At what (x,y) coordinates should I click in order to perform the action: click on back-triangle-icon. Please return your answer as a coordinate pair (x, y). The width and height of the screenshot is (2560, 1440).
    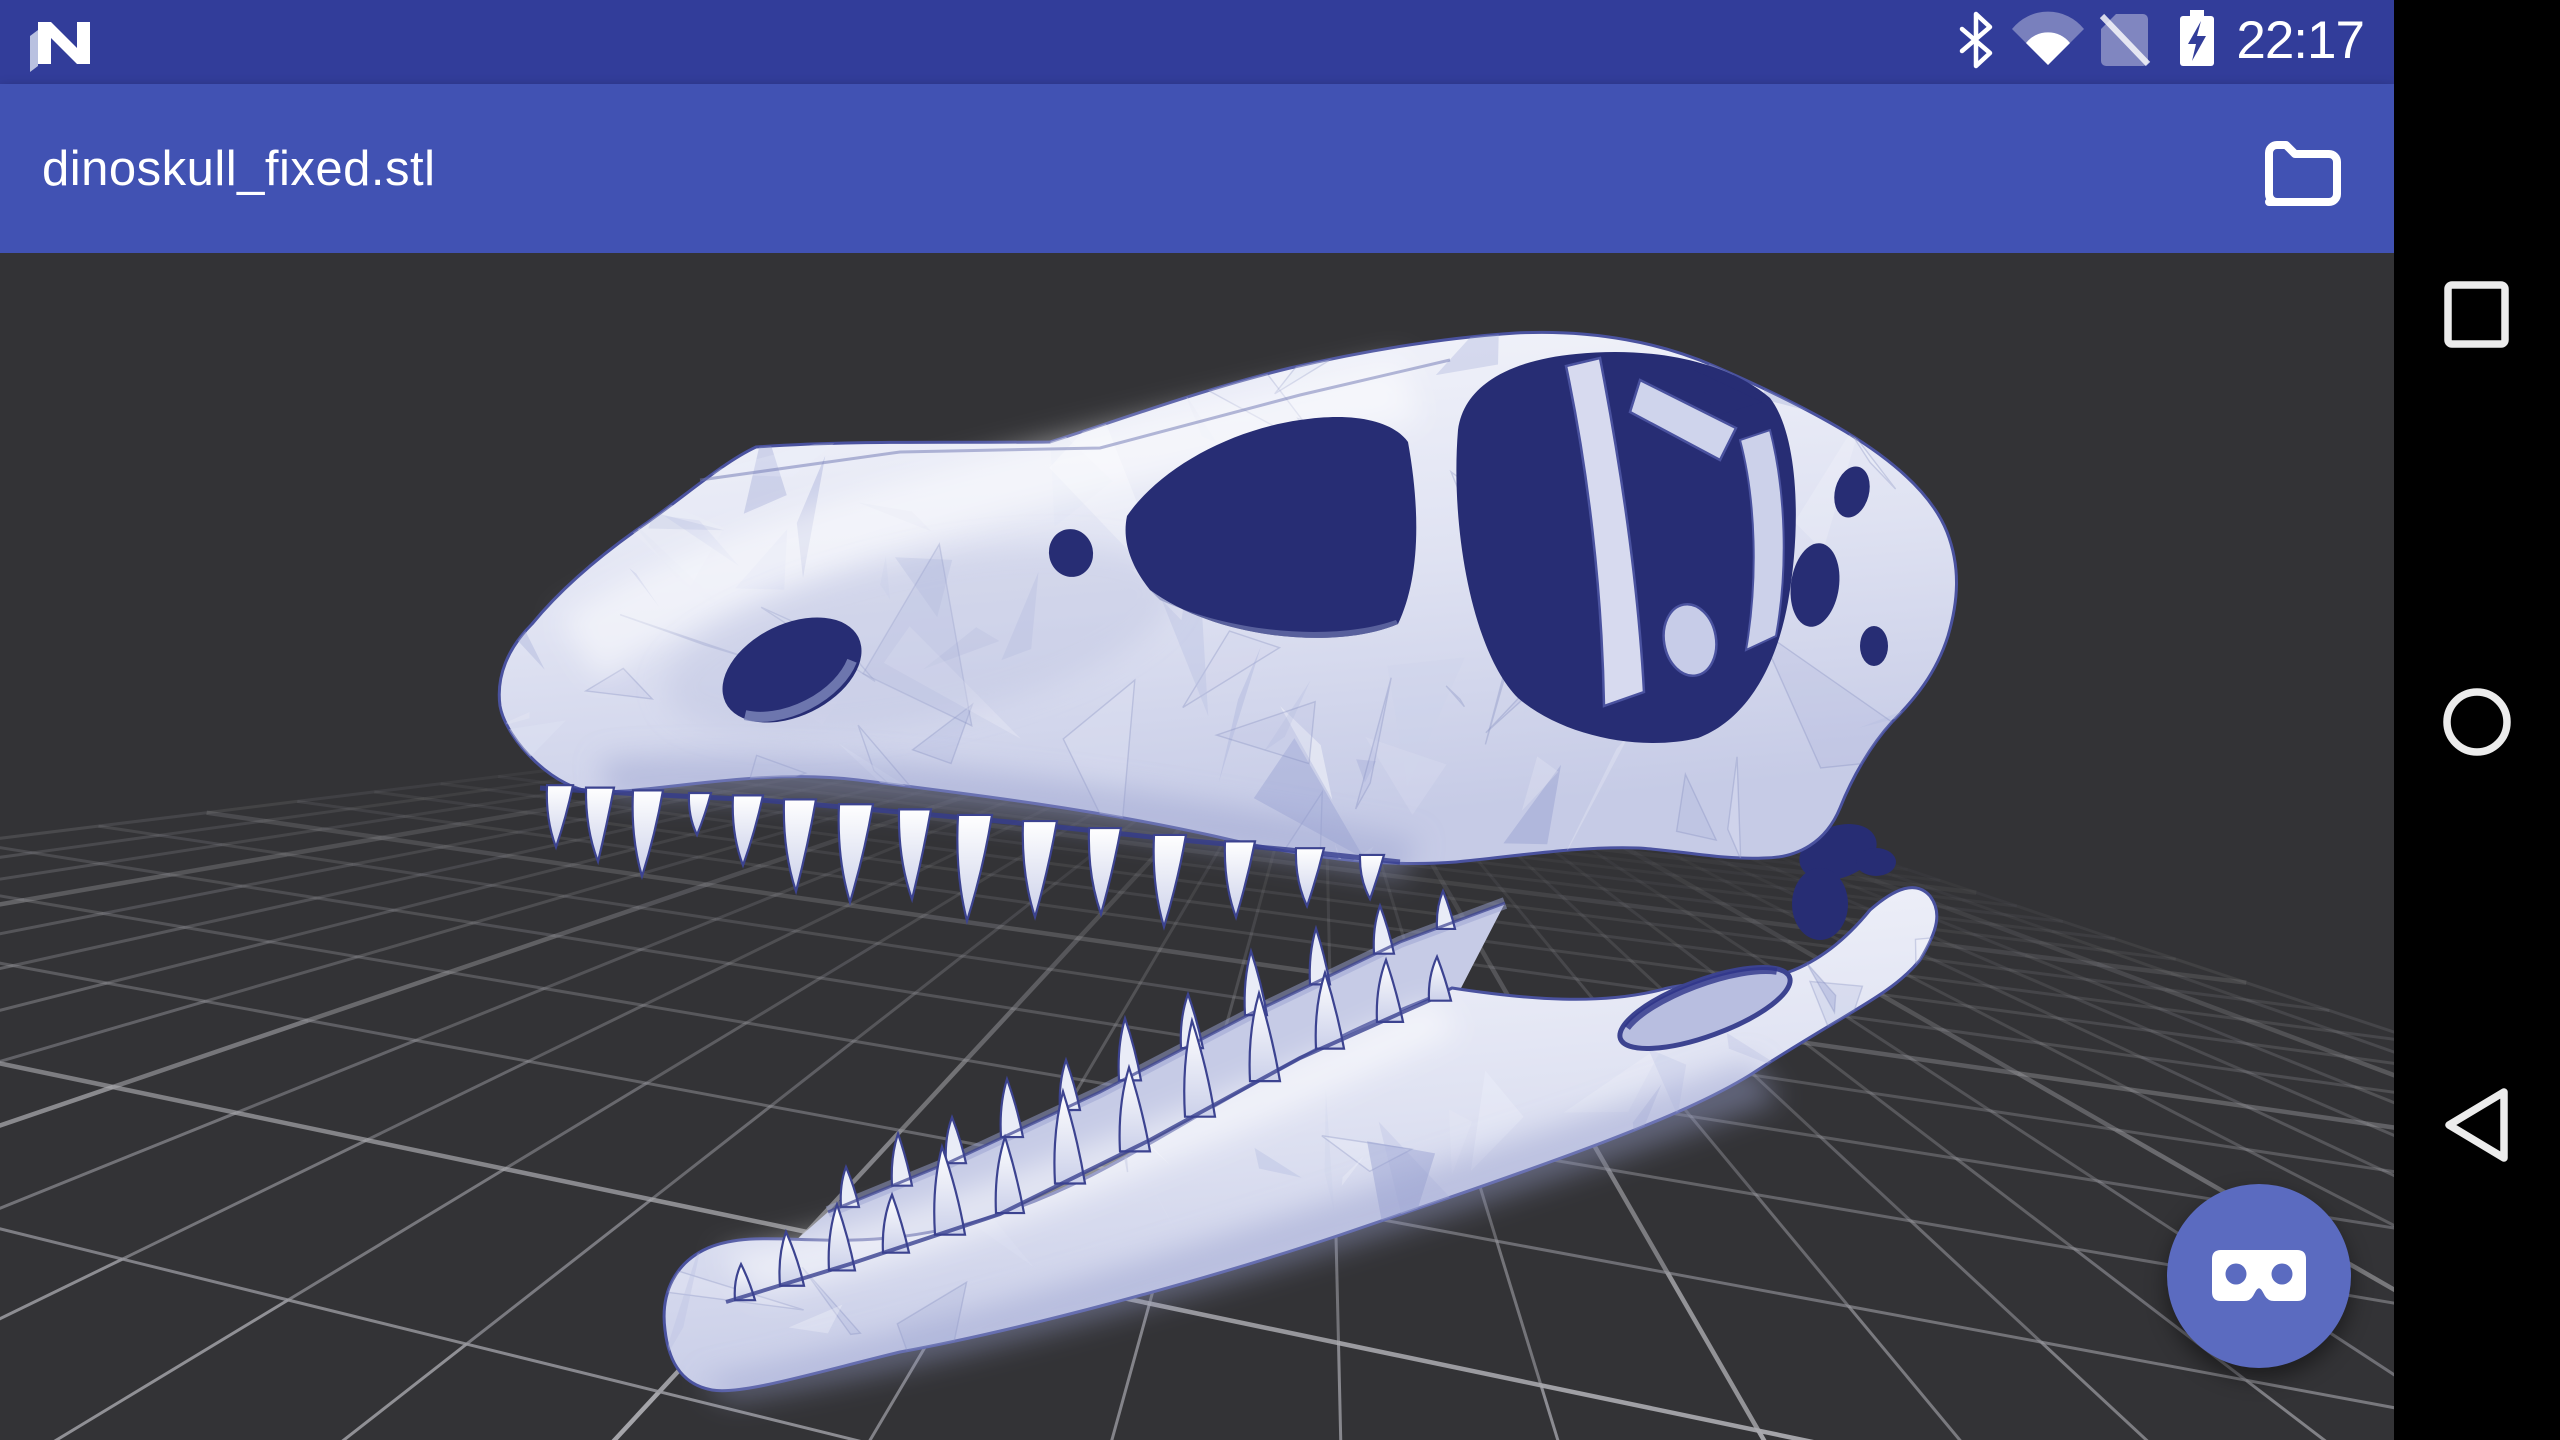
    Looking at the image, I should click on (2476, 1125).